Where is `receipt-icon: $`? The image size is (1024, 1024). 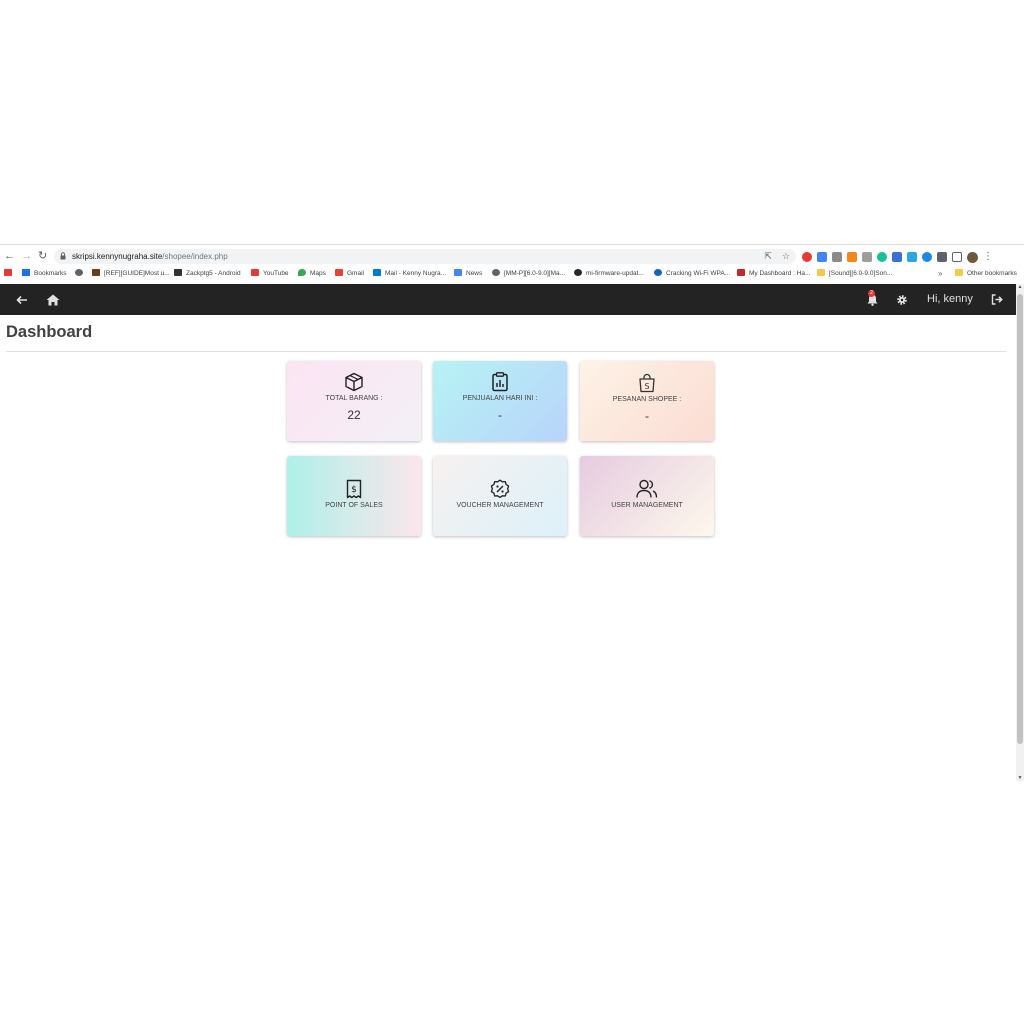 receipt-icon: $ is located at coordinates (354, 489).